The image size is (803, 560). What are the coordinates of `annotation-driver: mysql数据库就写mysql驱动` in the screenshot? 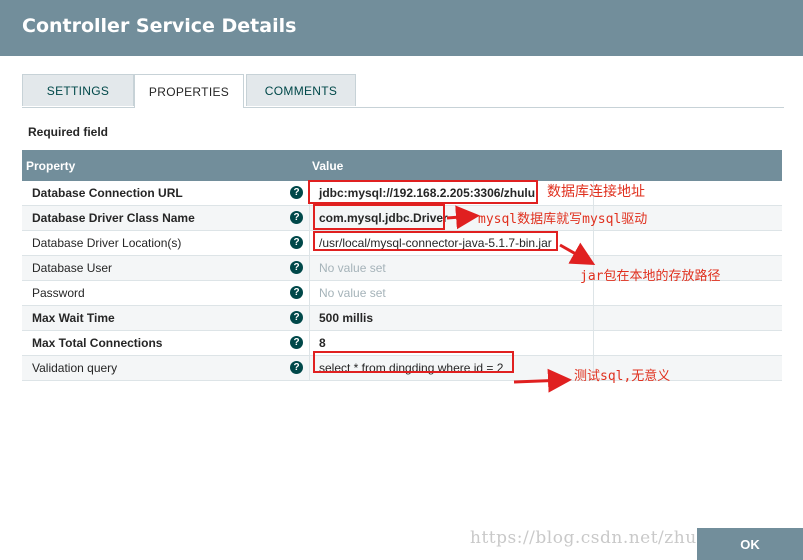 It's located at (563, 219).